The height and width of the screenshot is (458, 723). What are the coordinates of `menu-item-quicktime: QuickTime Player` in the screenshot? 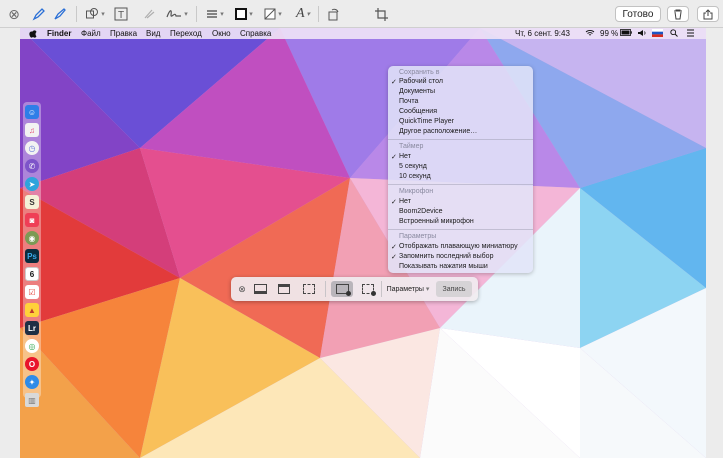 It's located at (426, 121).